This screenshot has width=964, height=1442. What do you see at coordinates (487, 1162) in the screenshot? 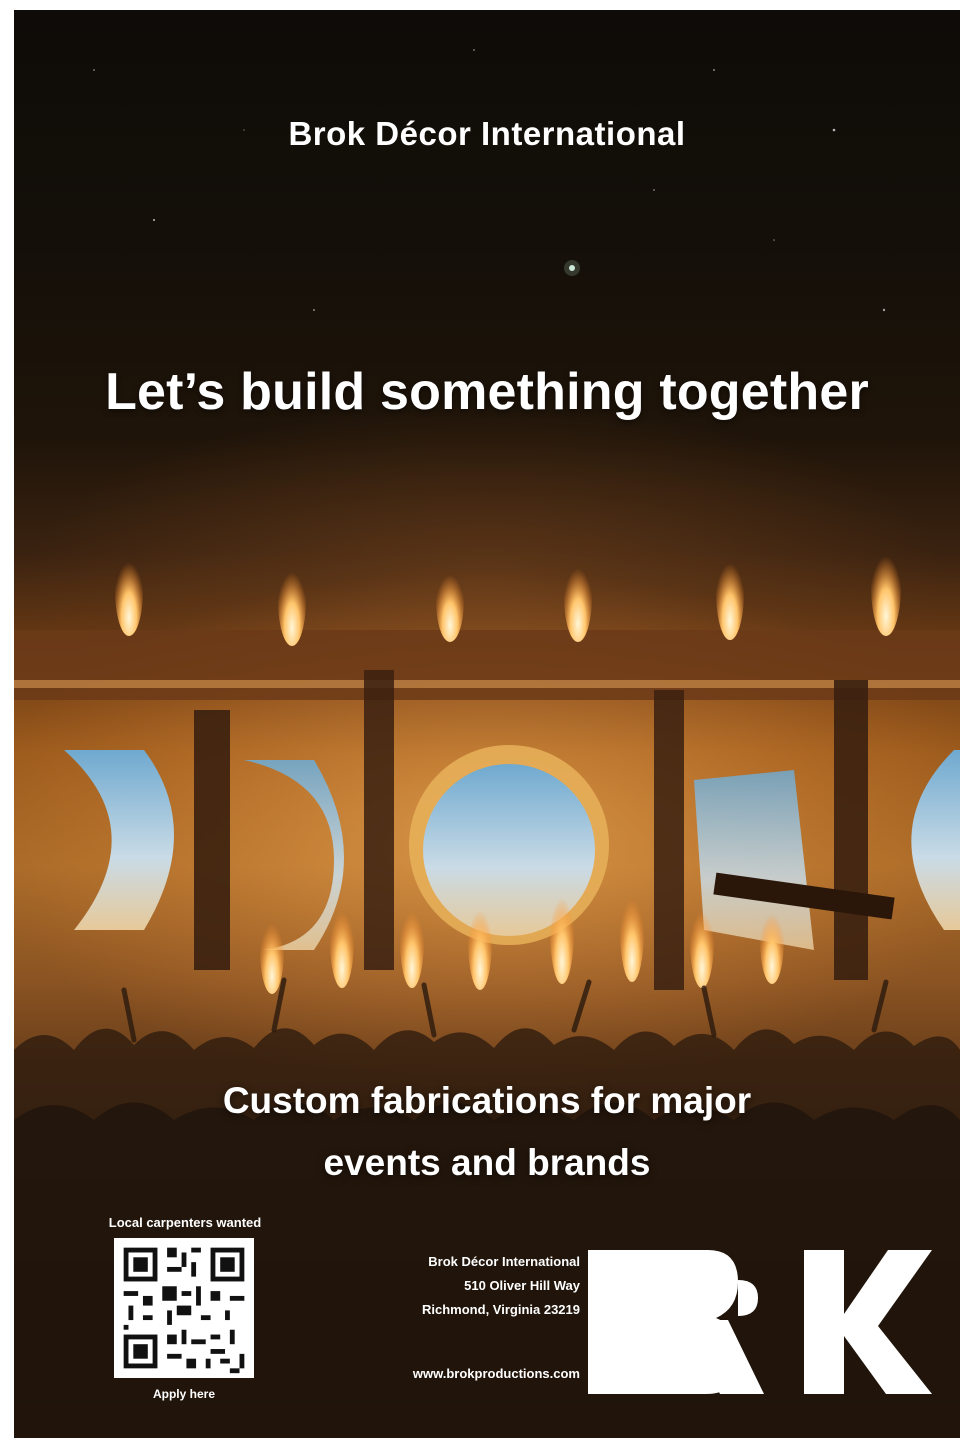
I see `tagline-line-2: events and brands` at bounding box center [487, 1162].